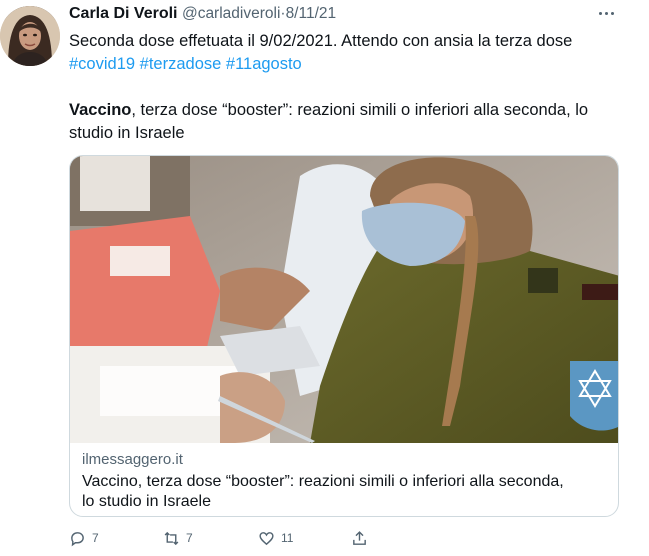 The width and height of the screenshot is (649, 556). I want to click on like-count: 11, so click(287, 538).